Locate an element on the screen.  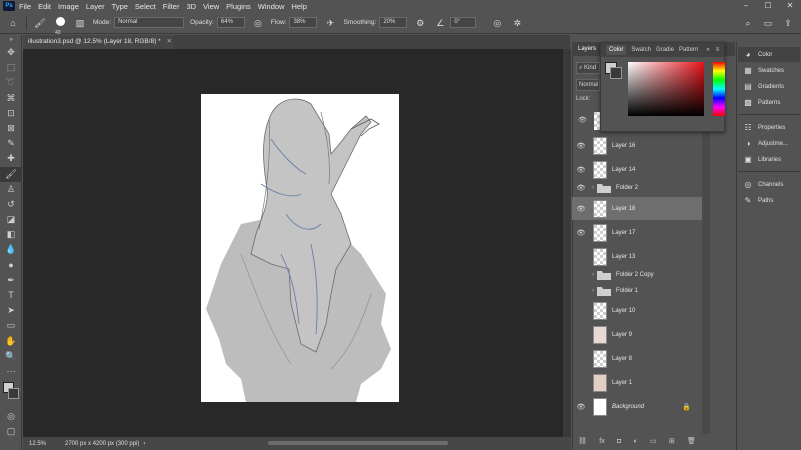
layer-row: 👁 Layer 17 is located at coordinates (637, 232).